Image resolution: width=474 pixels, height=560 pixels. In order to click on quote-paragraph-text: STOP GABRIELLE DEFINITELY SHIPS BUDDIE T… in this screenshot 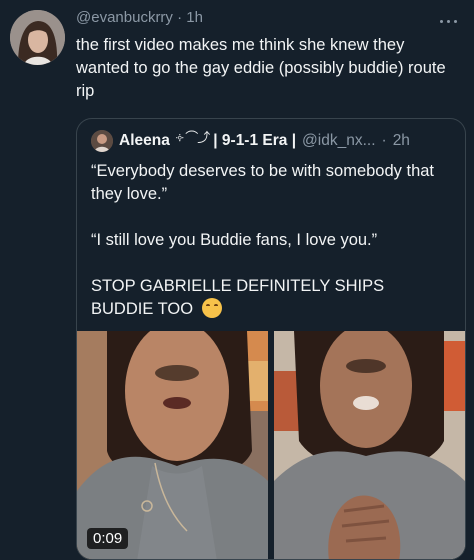, I will do `click(238, 297)`.